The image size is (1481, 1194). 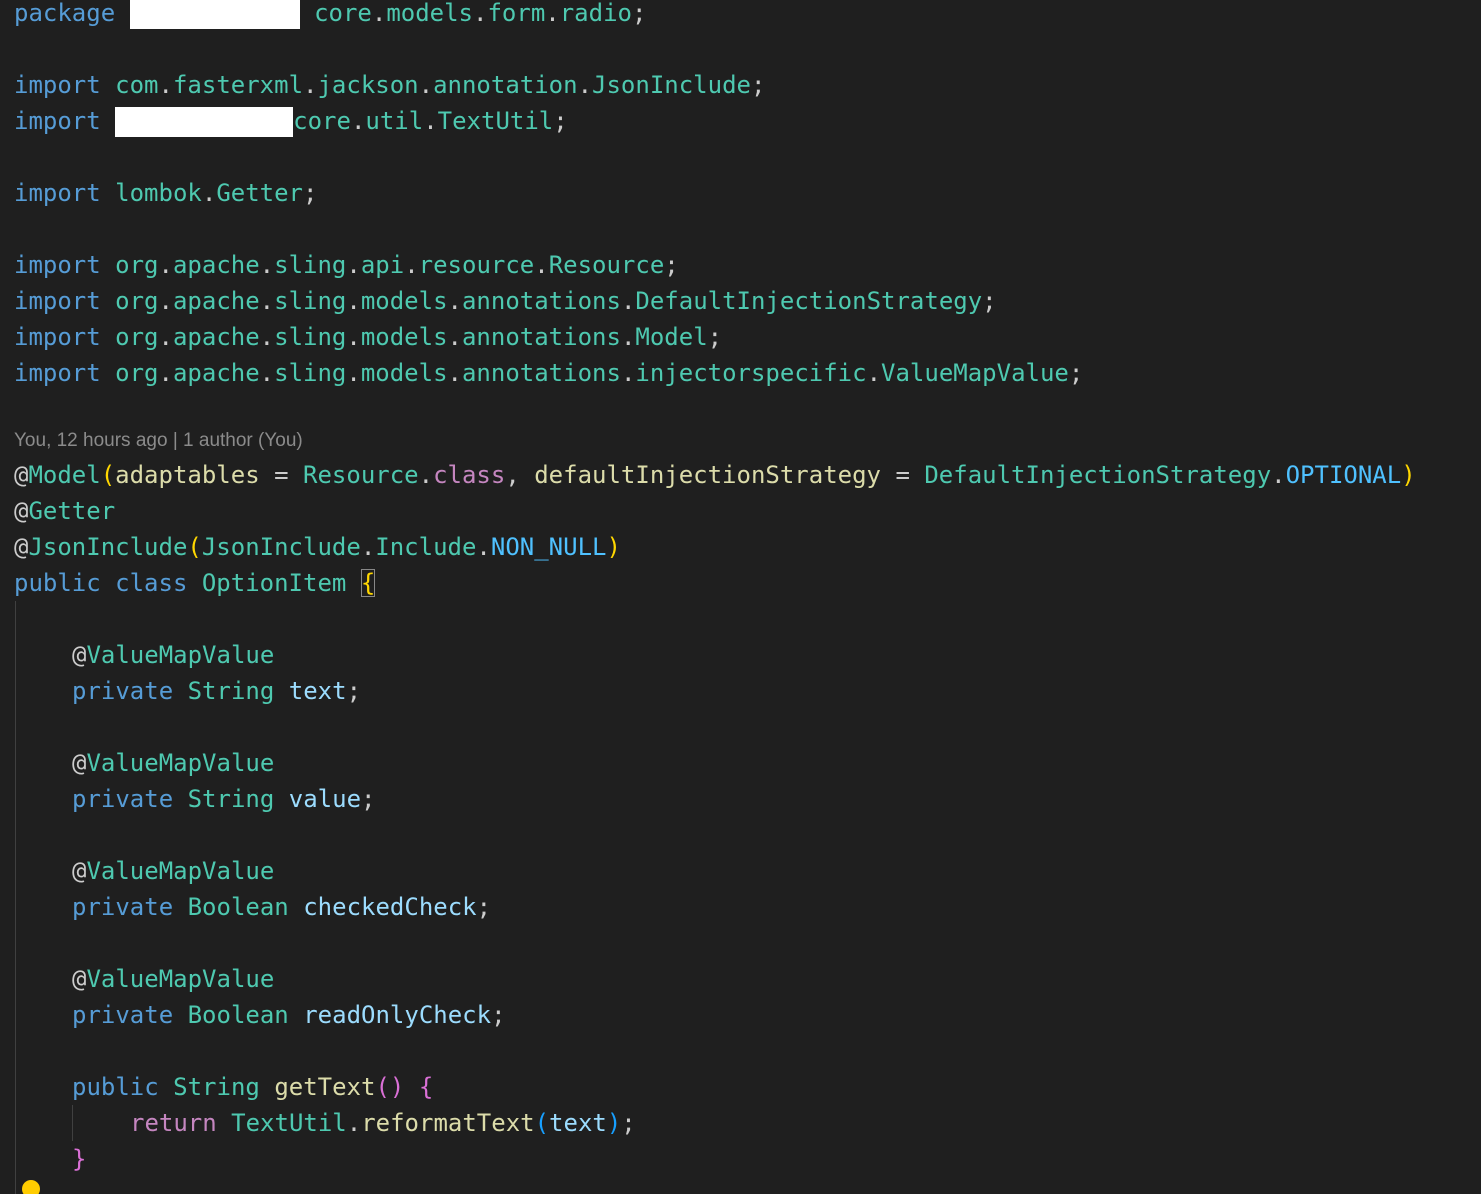 I want to click on code-token: api, so click(x=382, y=265).